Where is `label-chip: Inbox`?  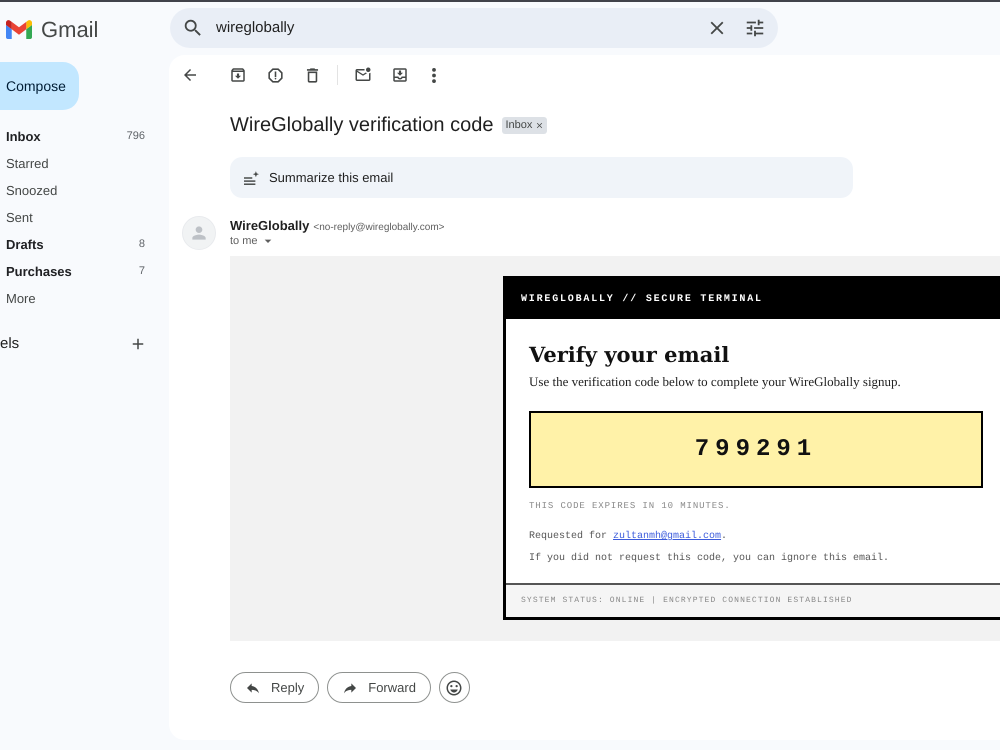 label-chip: Inbox is located at coordinates (525, 125).